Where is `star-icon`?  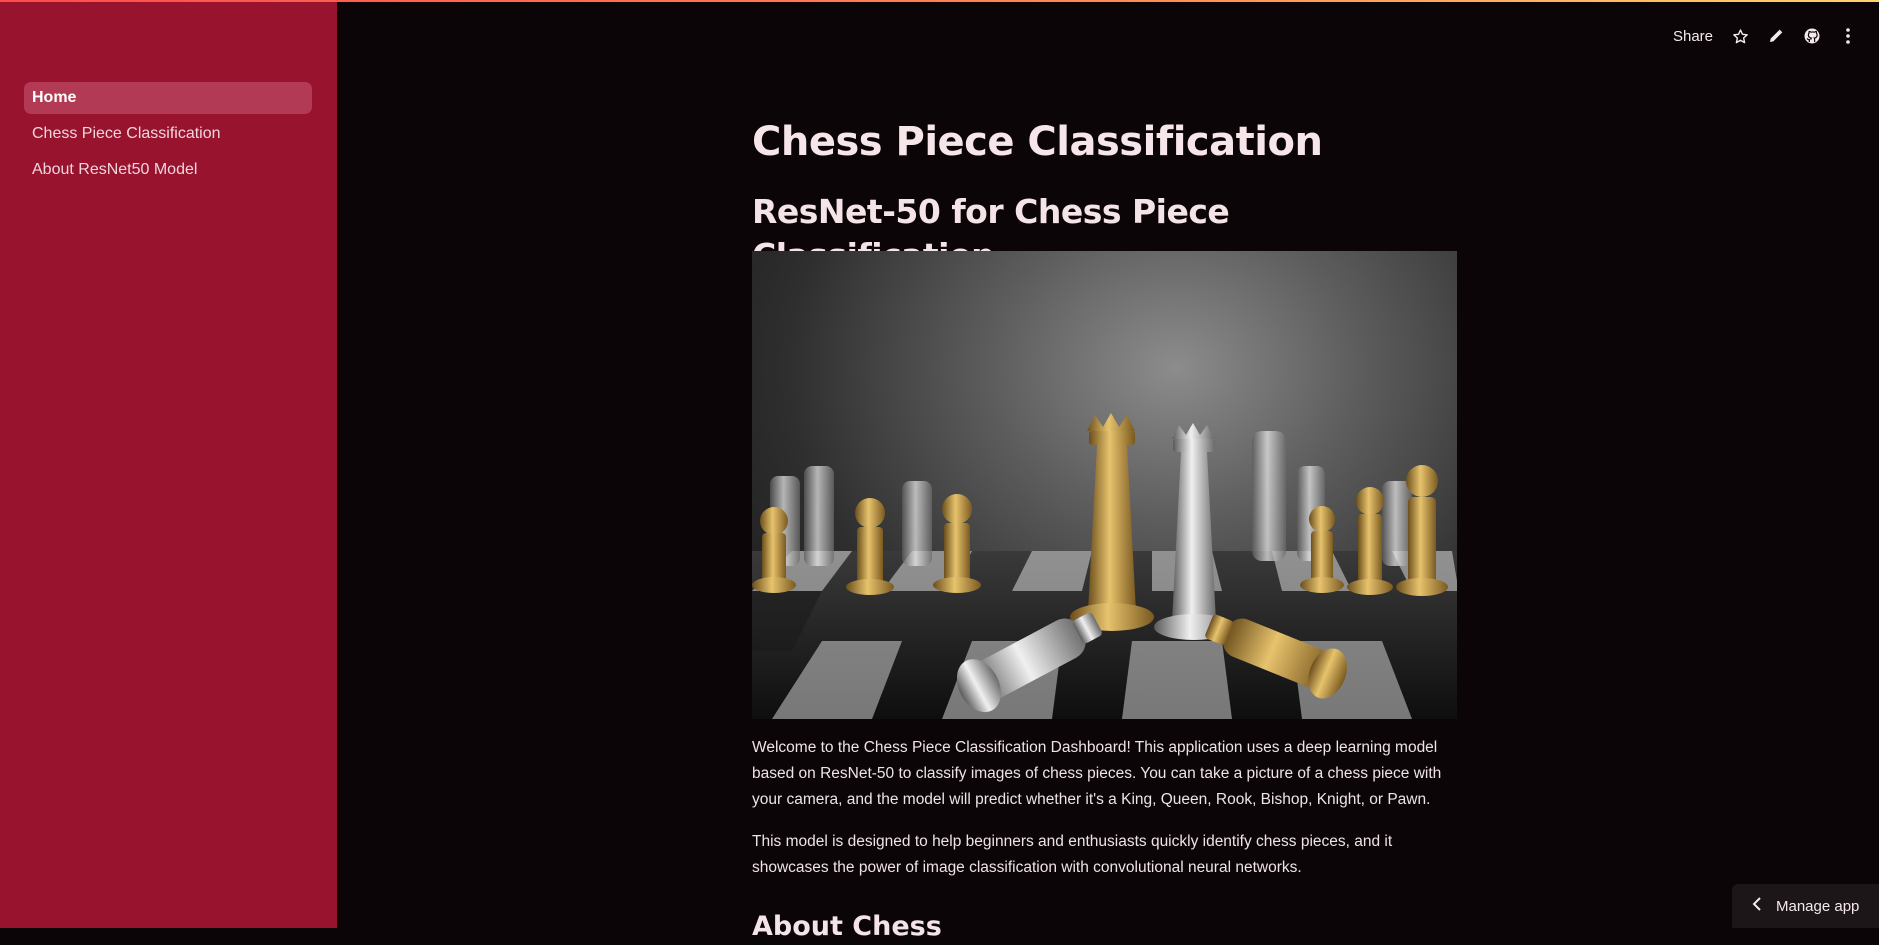 star-icon is located at coordinates (1740, 36).